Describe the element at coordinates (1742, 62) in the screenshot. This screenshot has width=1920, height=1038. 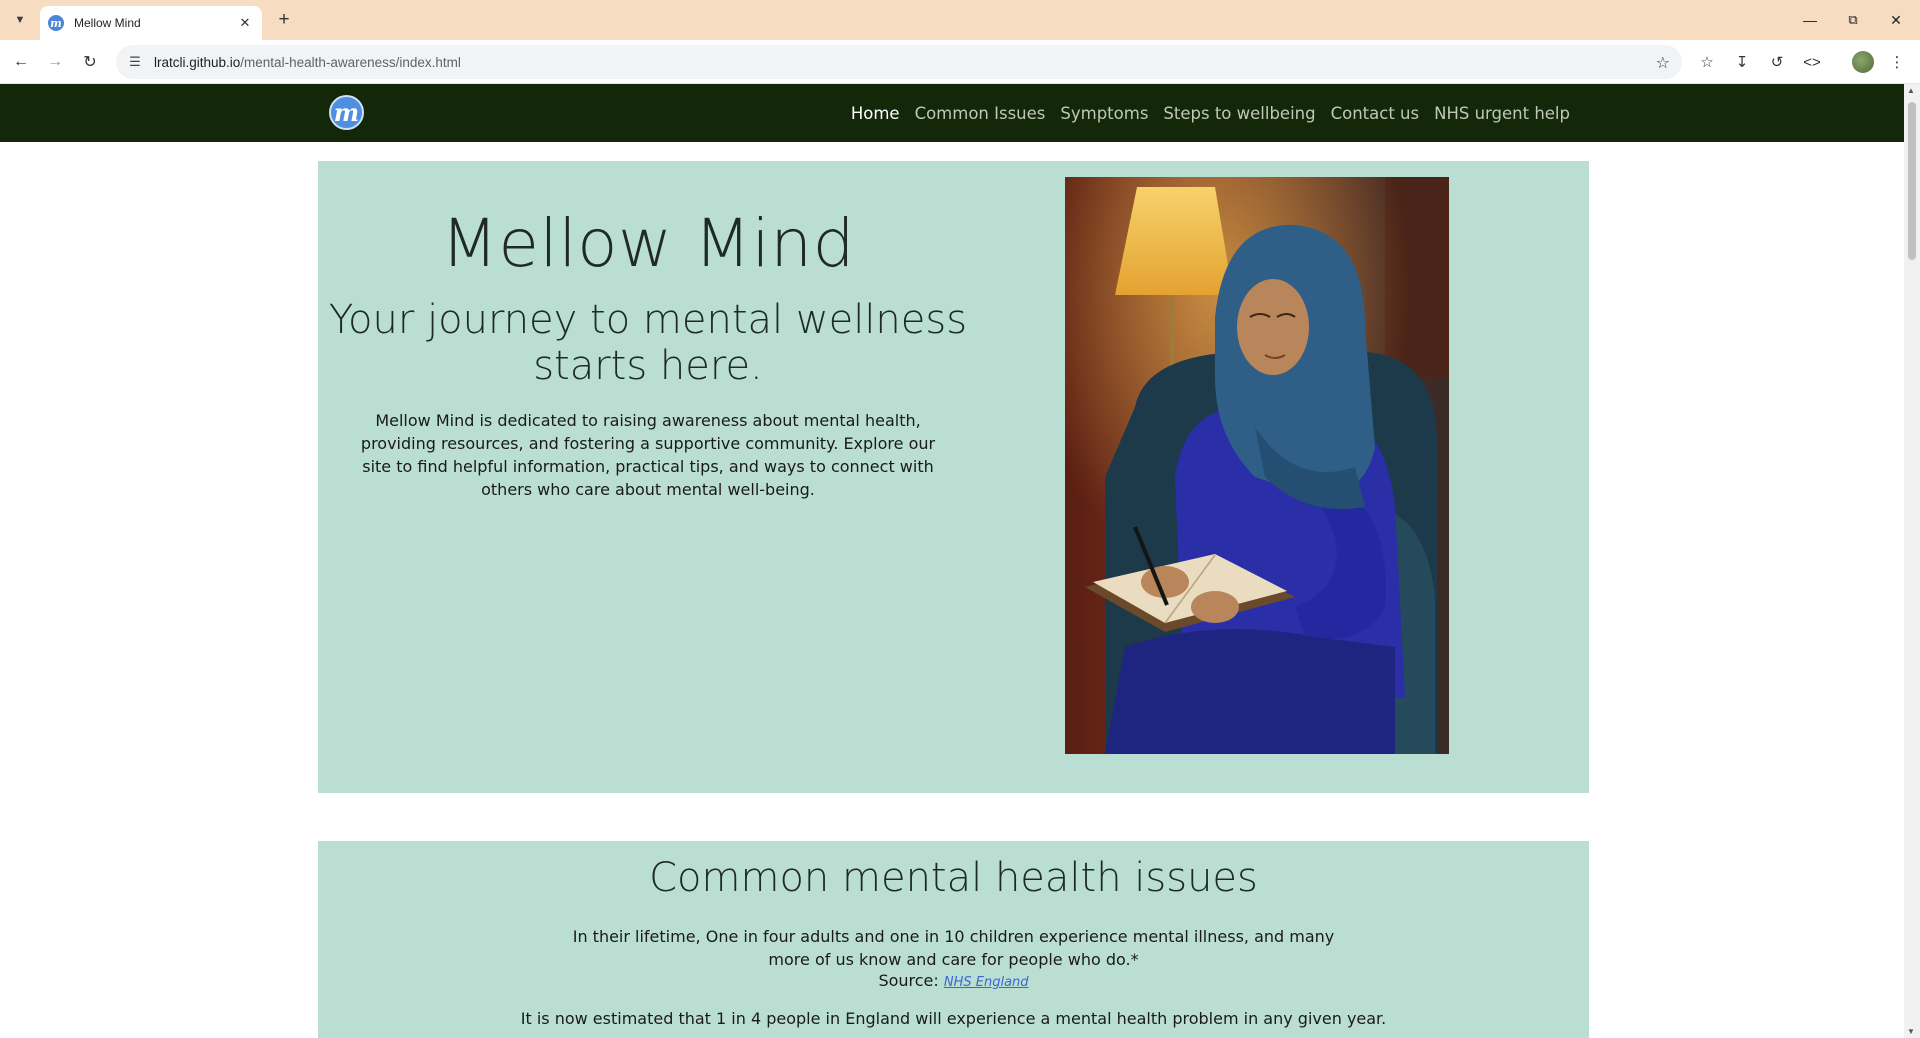
I see `download-icon: ↧` at that location.